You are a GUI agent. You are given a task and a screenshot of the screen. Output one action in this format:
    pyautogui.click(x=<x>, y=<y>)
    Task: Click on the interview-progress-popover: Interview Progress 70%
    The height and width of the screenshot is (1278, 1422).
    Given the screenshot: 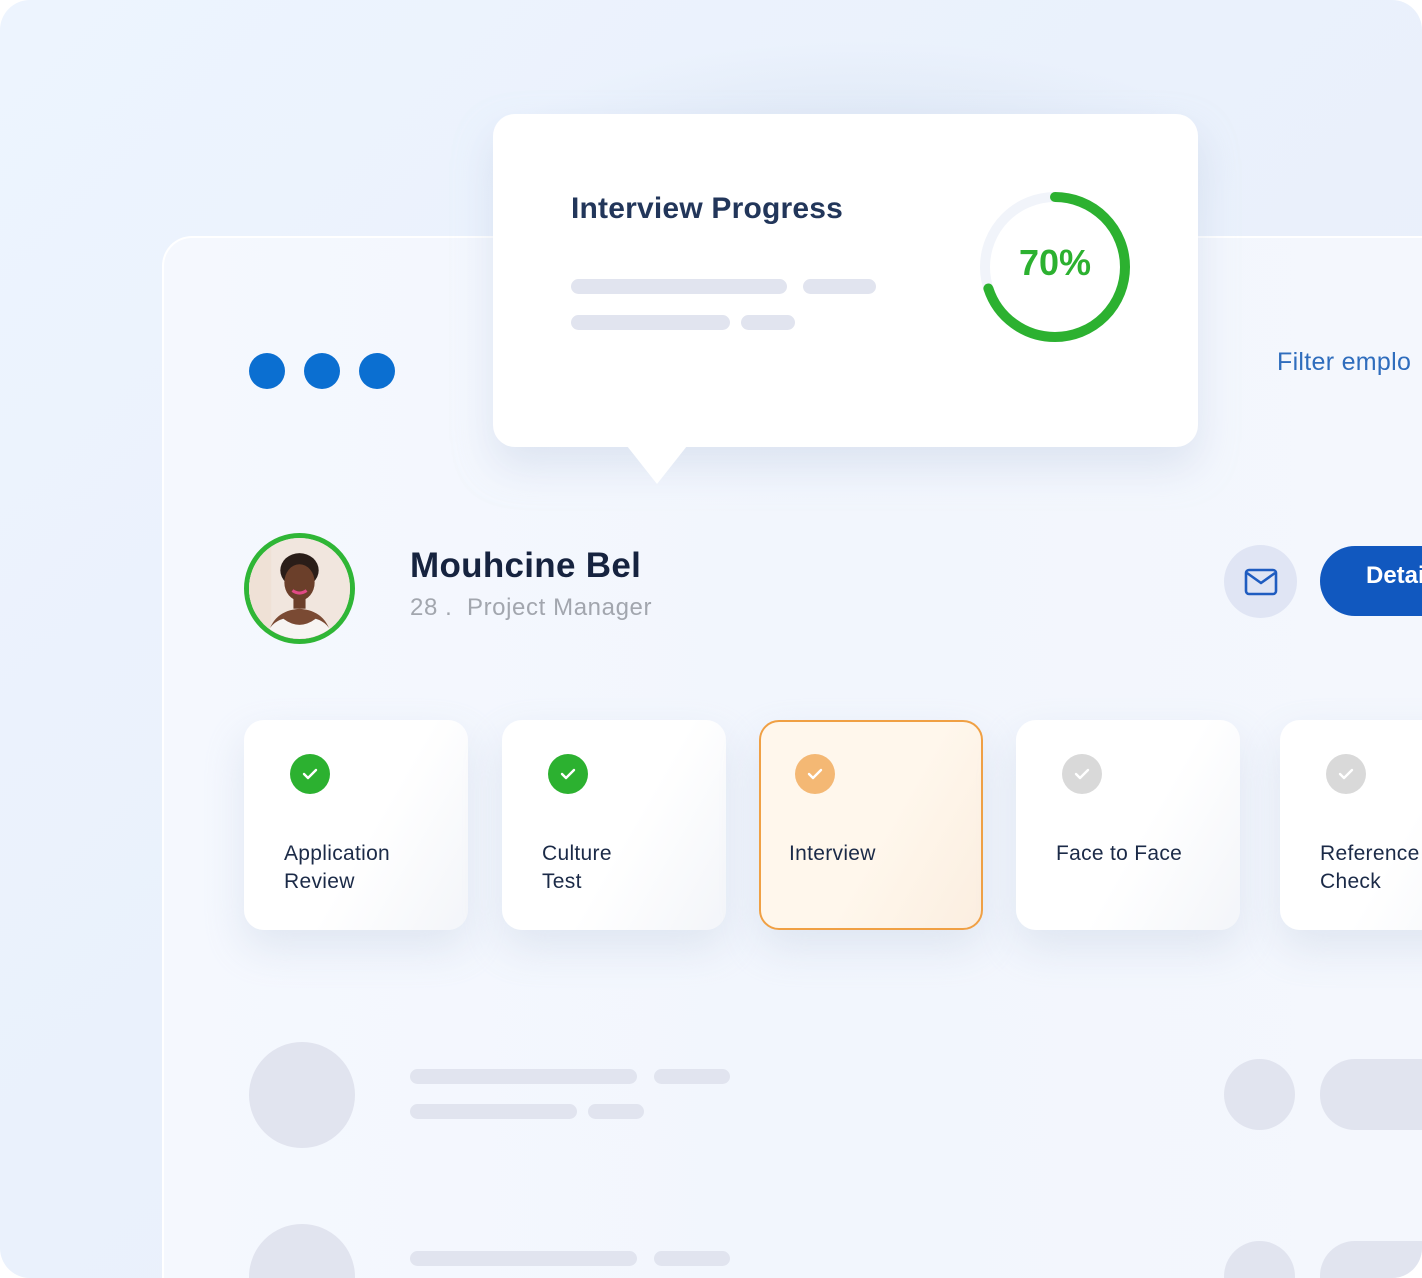 What is the action you would take?
    pyautogui.click(x=845, y=280)
    